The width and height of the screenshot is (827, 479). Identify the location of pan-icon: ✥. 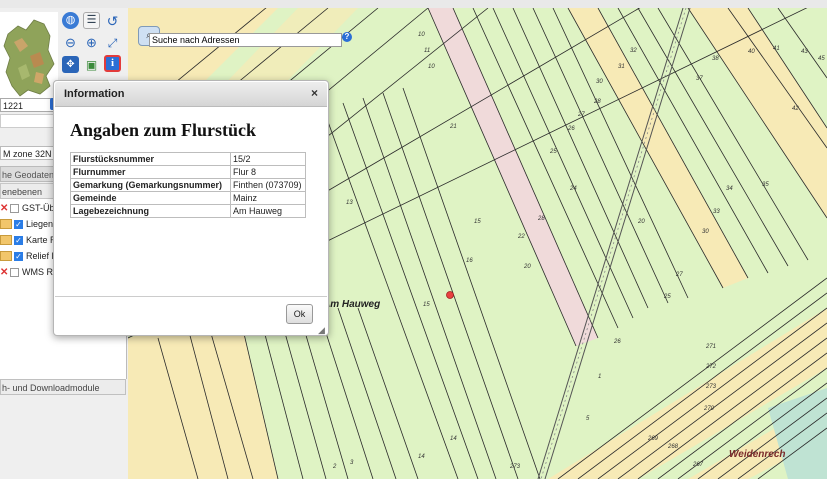
(70, 64).